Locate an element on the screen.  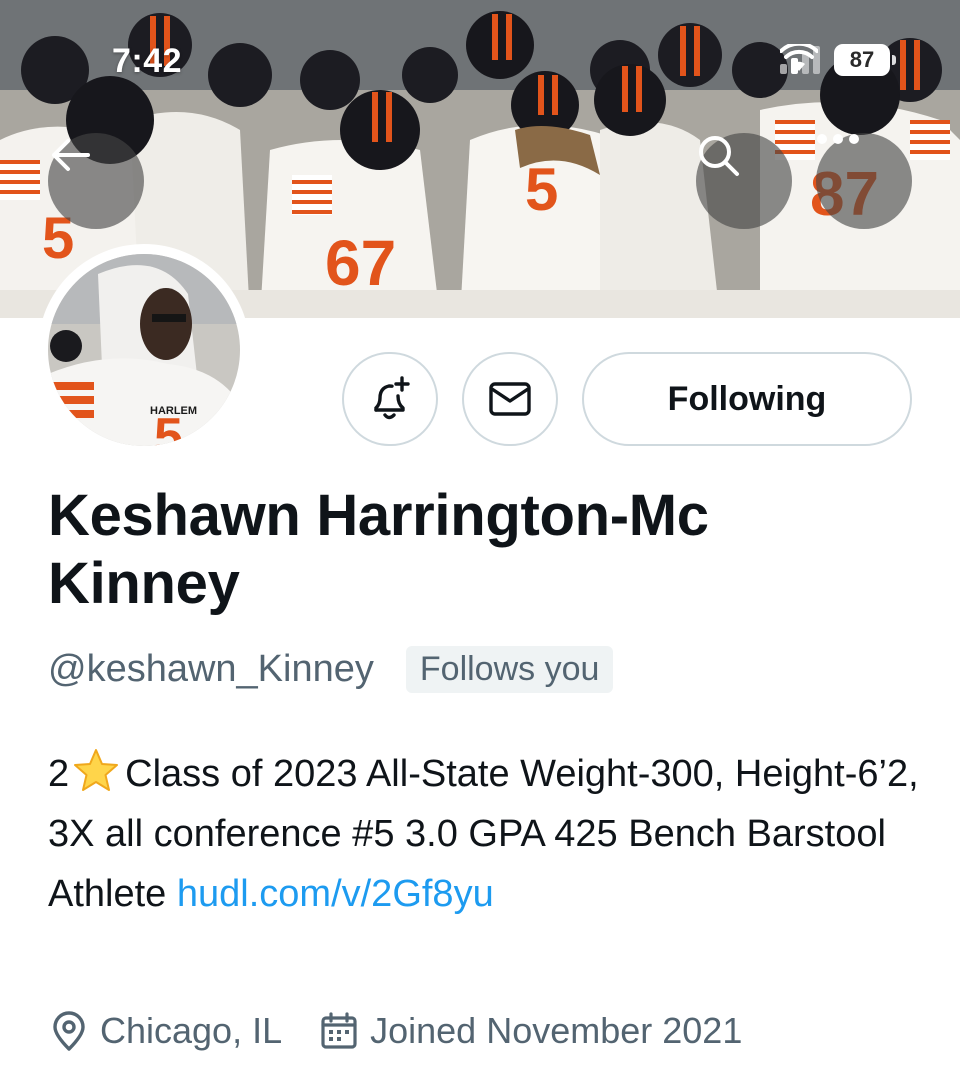
following-button: Following is located at coordinates (747, 399).